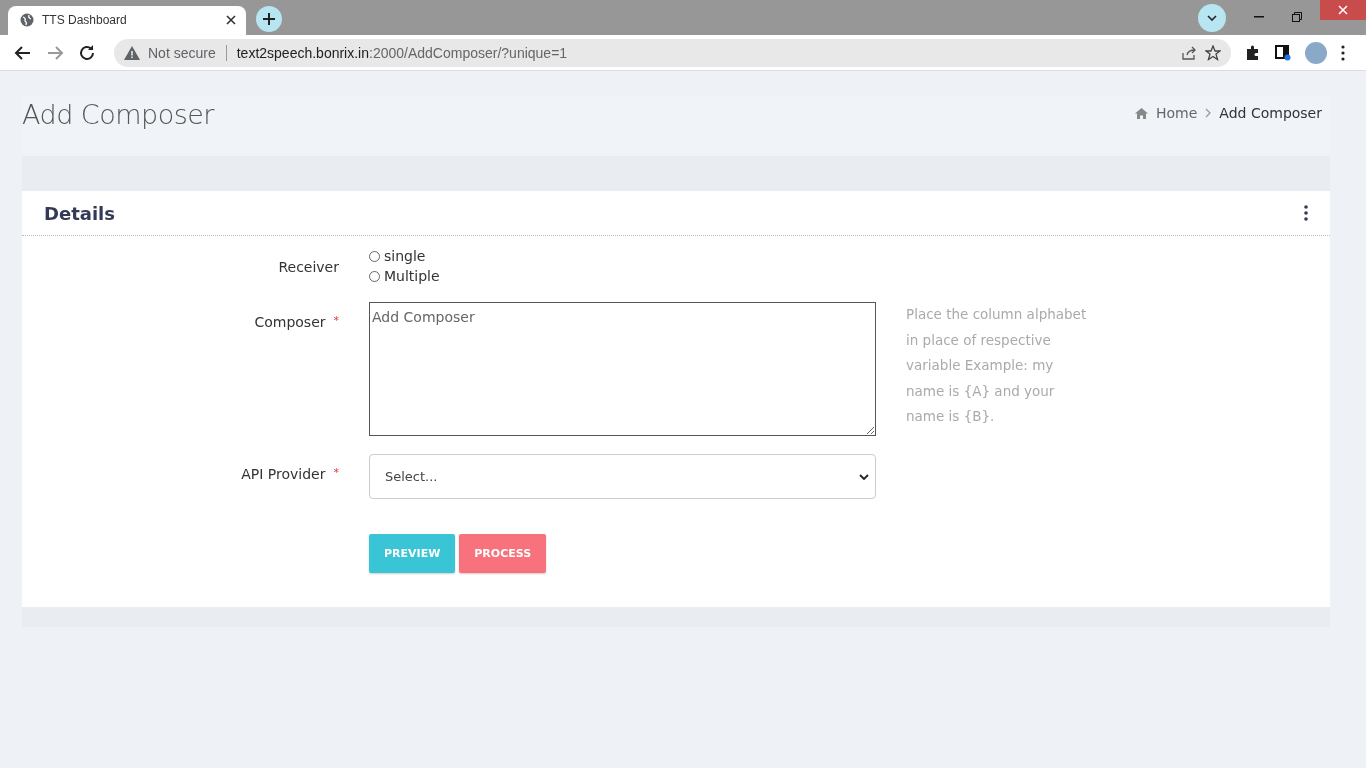  Describe the element at coordinates (132, 52) in the screenshot. I see `warning-icon` at that location.